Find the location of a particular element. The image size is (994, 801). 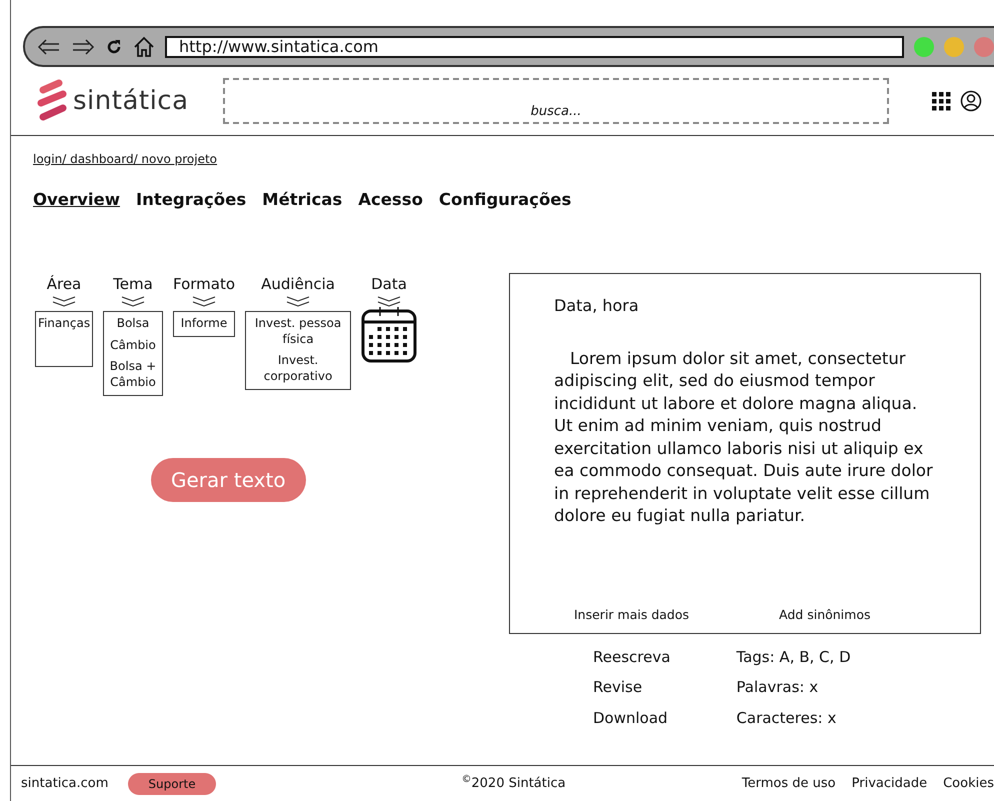

nav-tab: Métricas is located at coordinates (302, 200).